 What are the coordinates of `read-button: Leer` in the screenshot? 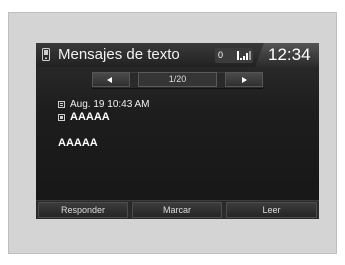 It's located at (271, 210).